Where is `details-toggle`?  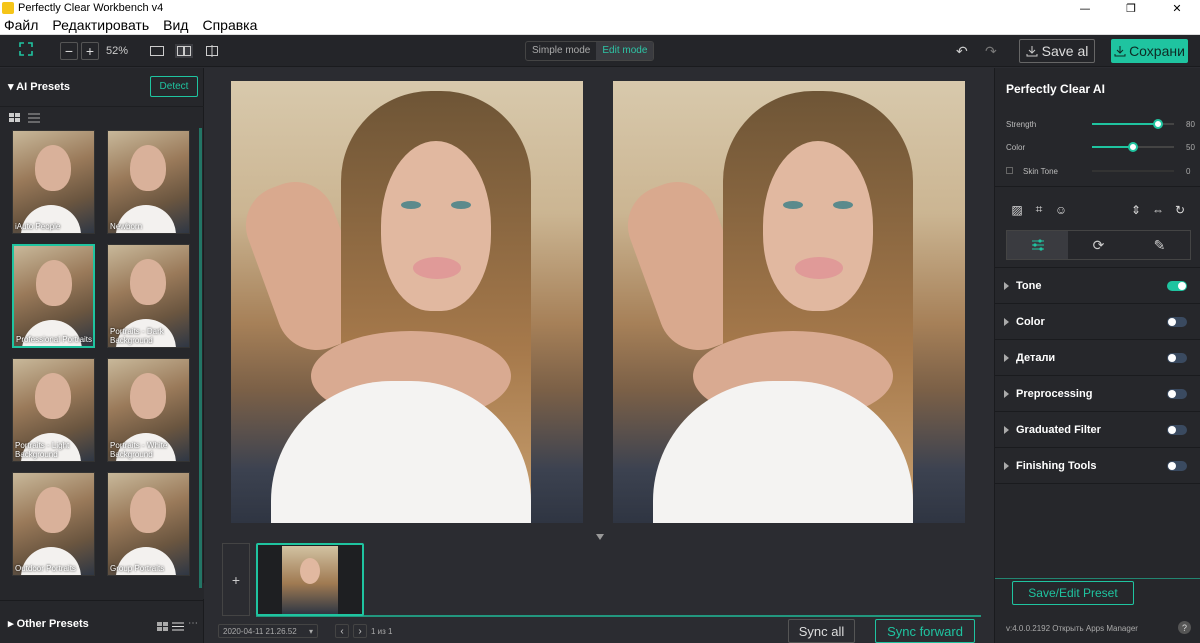 details-toggle is located at coordinates (1177, 357).